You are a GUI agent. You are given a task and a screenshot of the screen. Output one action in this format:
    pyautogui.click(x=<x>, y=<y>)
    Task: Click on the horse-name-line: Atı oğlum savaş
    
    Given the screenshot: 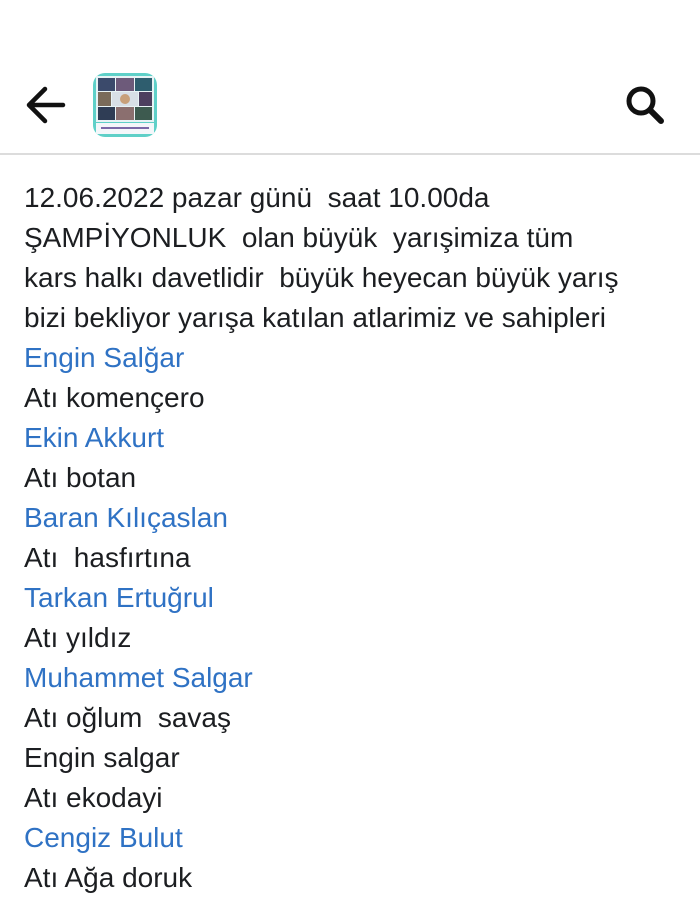 What is the action you would take?
    pyautogui.click(x=127, y=717)
    